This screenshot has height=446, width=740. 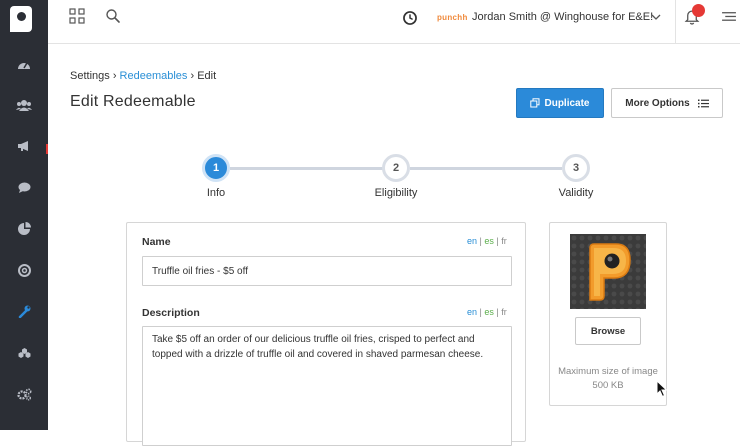 I want to click on breadcrumb-redeemables: Redeemables, so click(x=154, y=76).